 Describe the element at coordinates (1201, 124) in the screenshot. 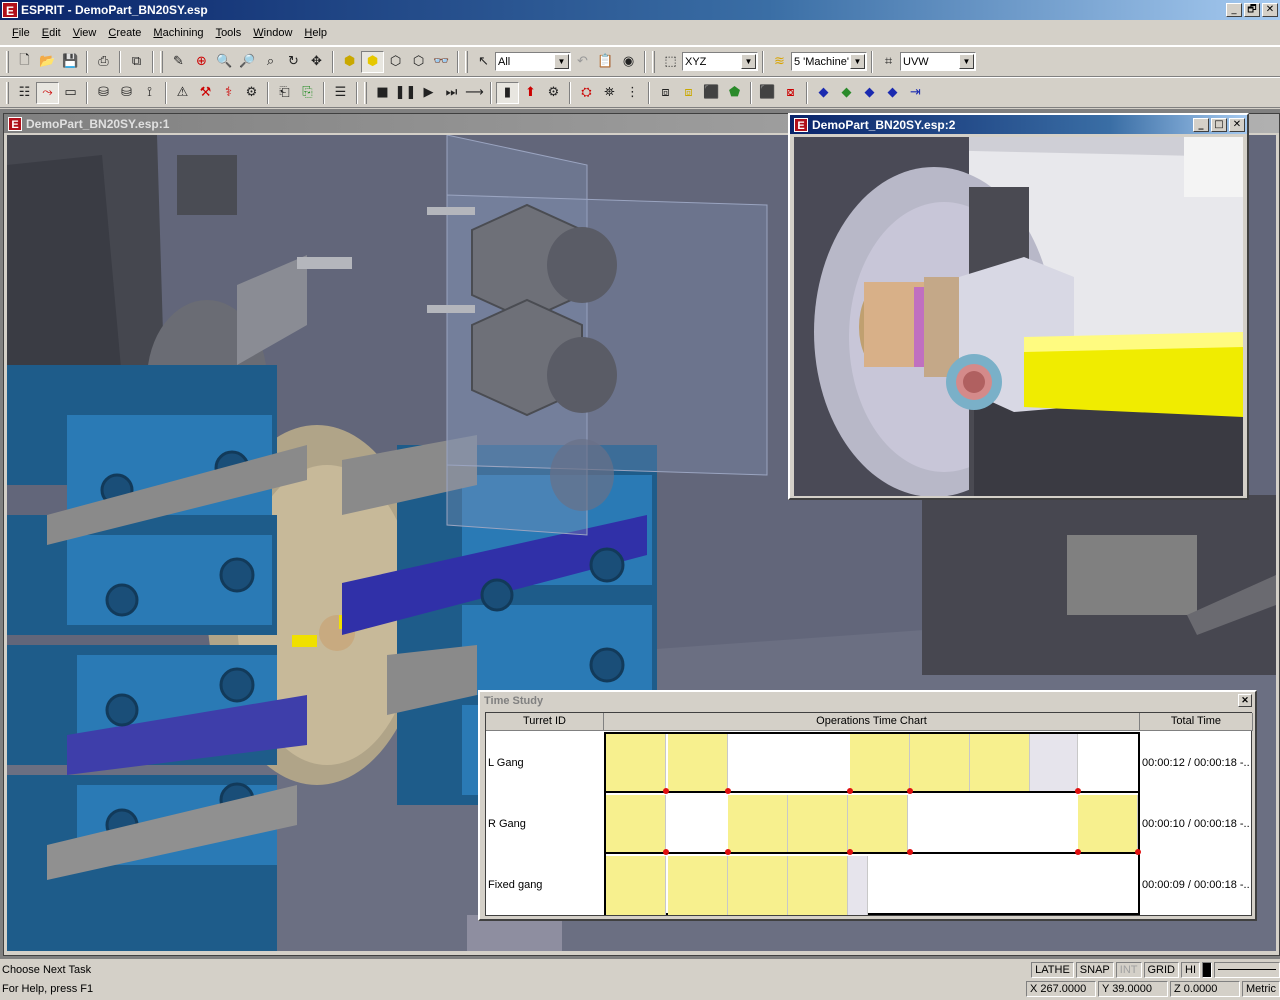

I see `child-minimize-button: _` at that location.